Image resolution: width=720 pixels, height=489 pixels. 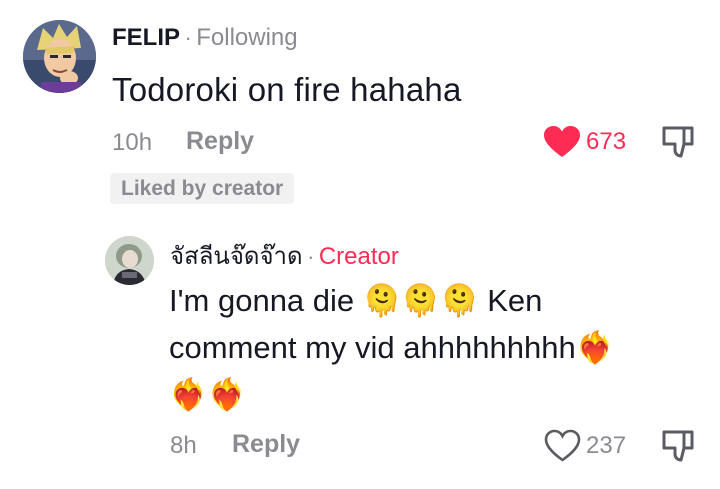 I want to click on reply-text-line-3: ❤️‍🔥❤️‍🔥, so click(x=207, y=394).